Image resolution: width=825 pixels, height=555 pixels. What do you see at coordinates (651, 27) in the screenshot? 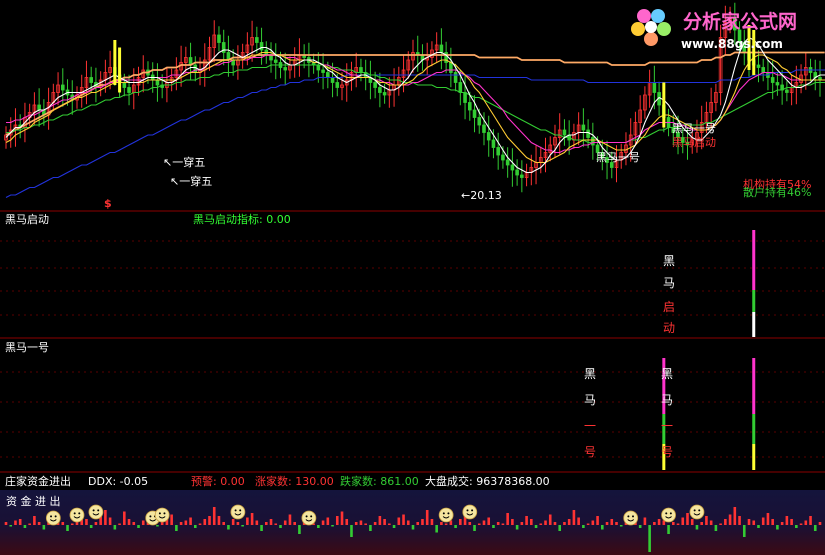
I see `flower-icon` at bounding box center [651, 27].